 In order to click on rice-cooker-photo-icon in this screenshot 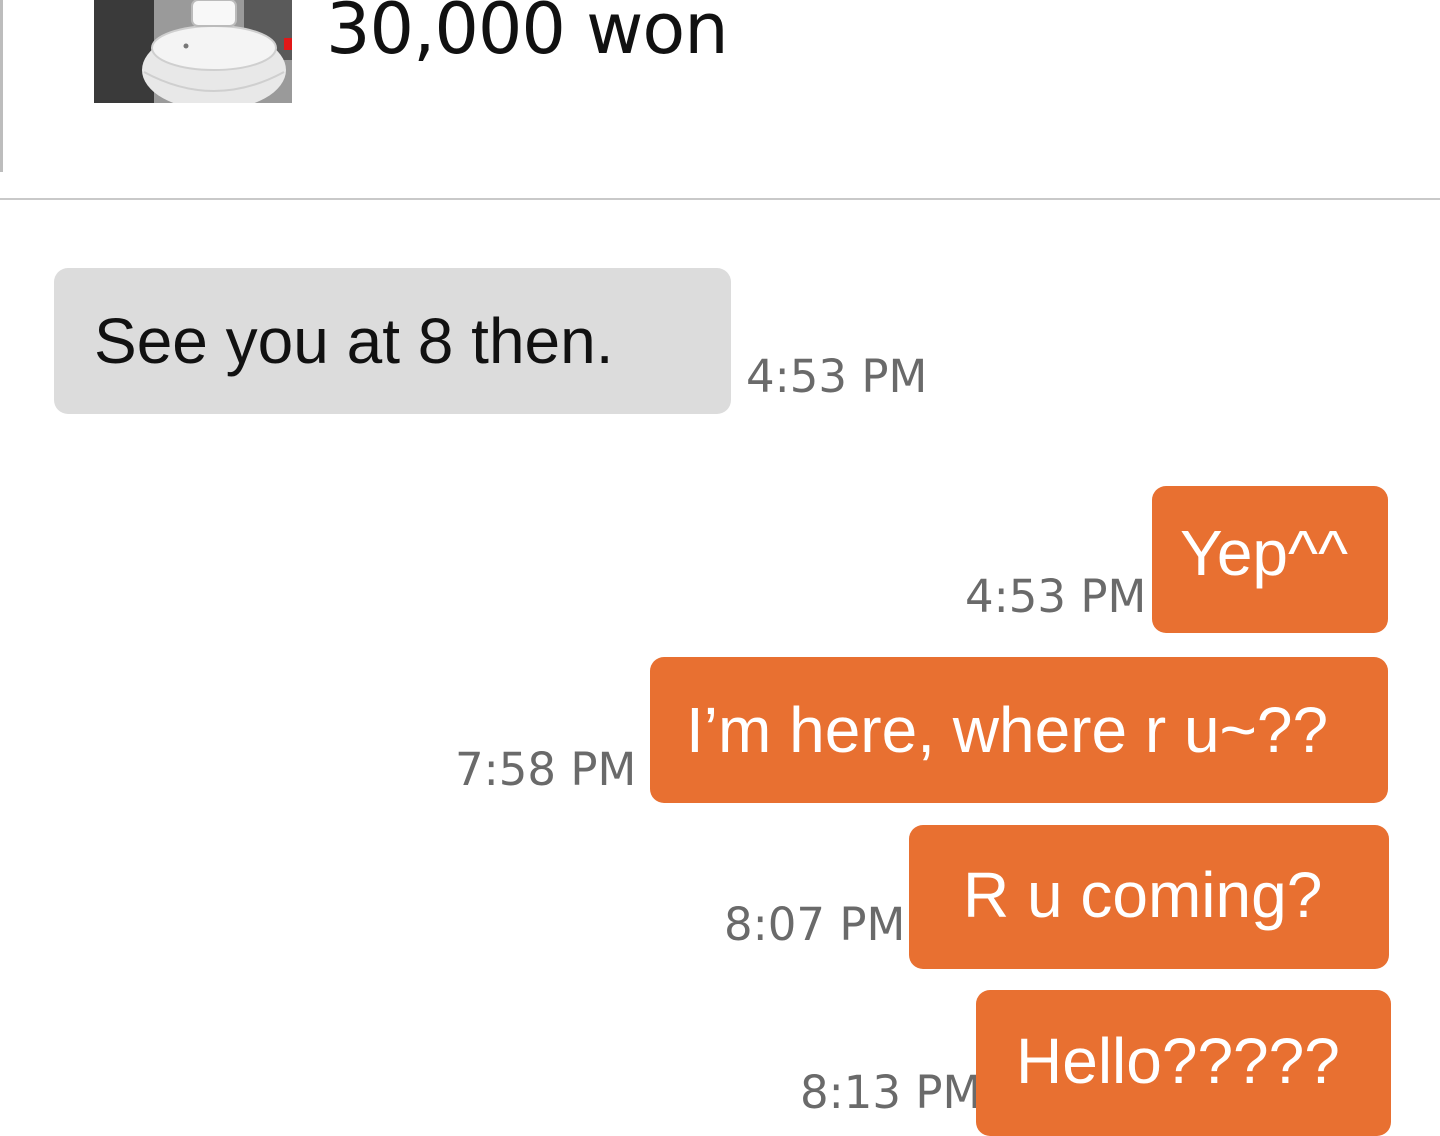, I will do `click(193, 51)`.